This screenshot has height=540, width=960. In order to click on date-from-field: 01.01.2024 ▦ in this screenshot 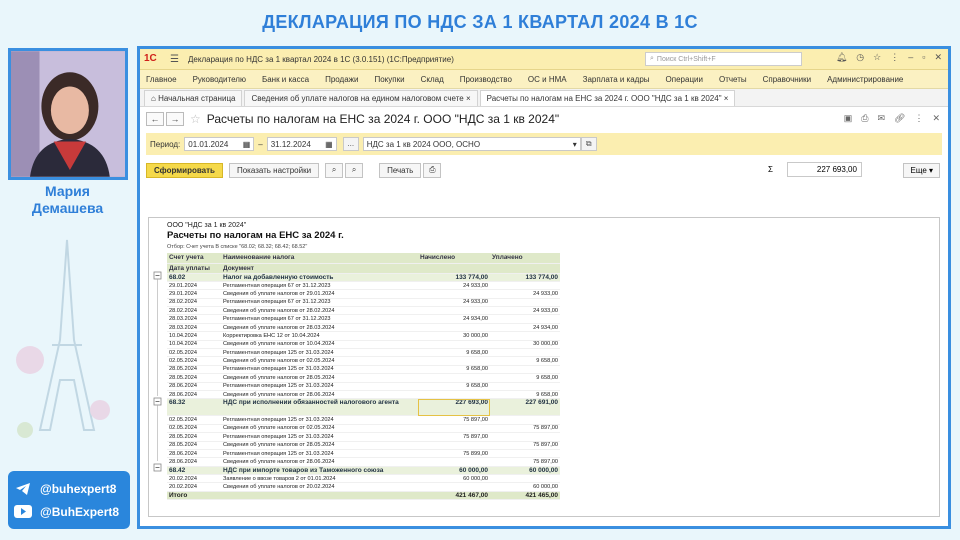, I will do `click(219, 144)`.